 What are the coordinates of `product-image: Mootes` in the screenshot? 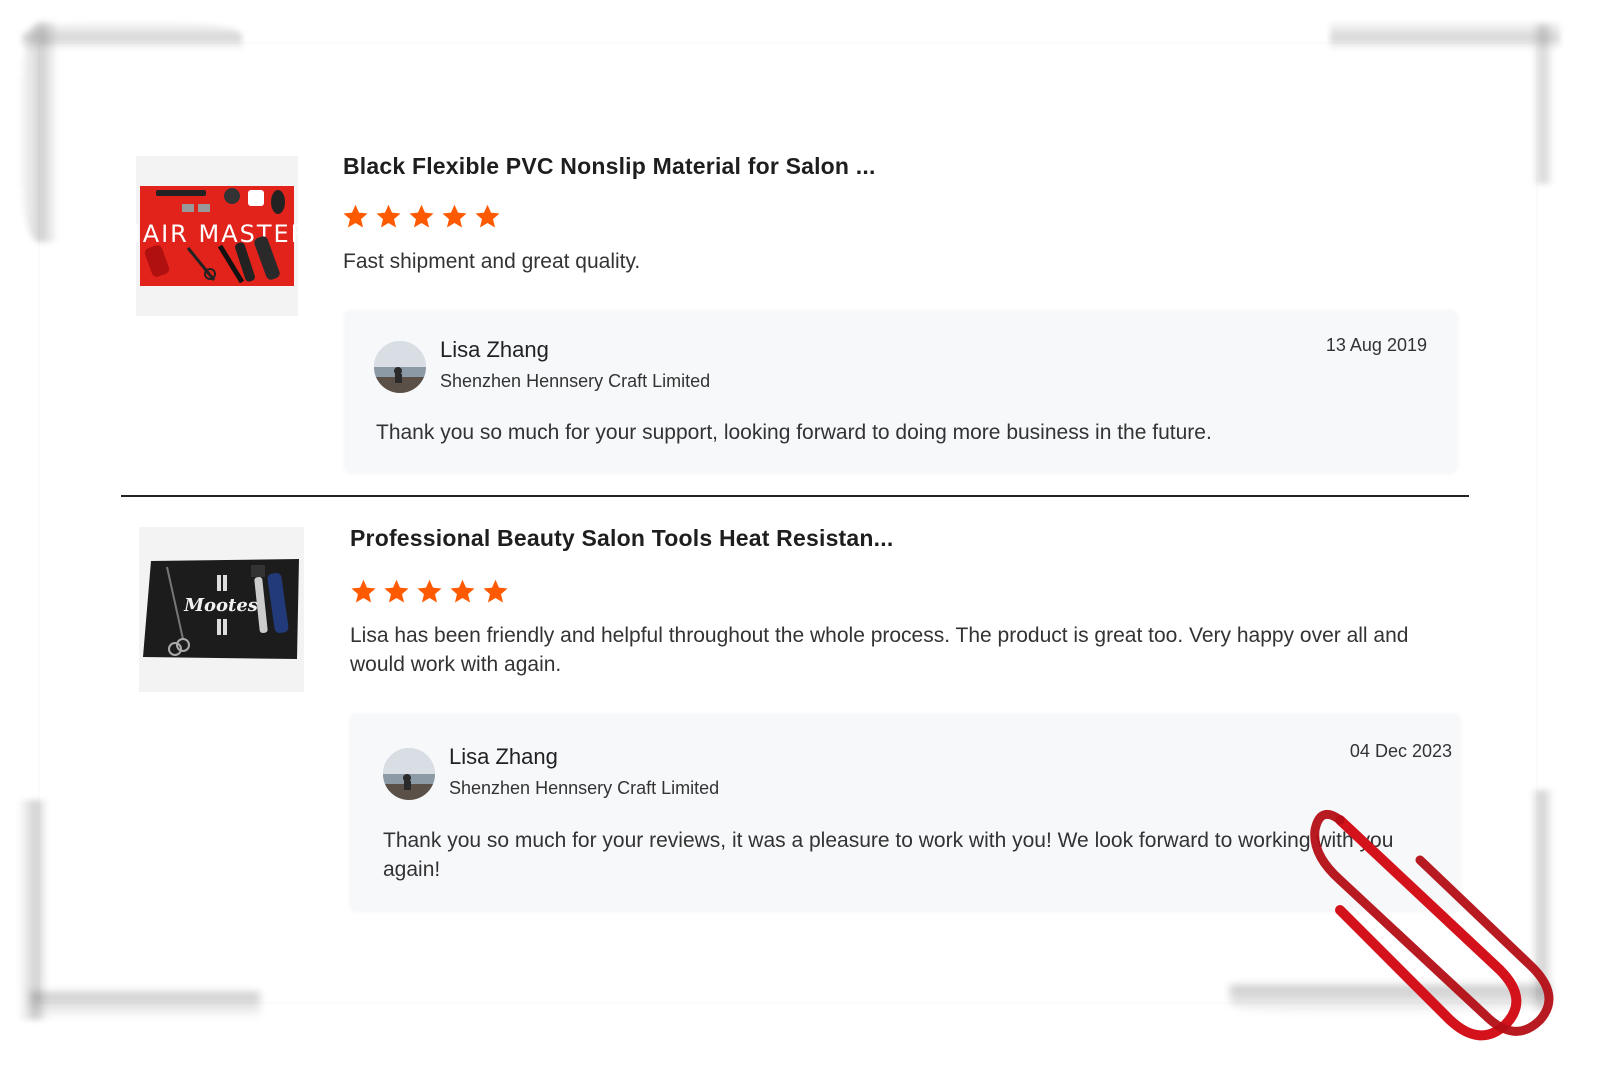 It's located at (221, 609).